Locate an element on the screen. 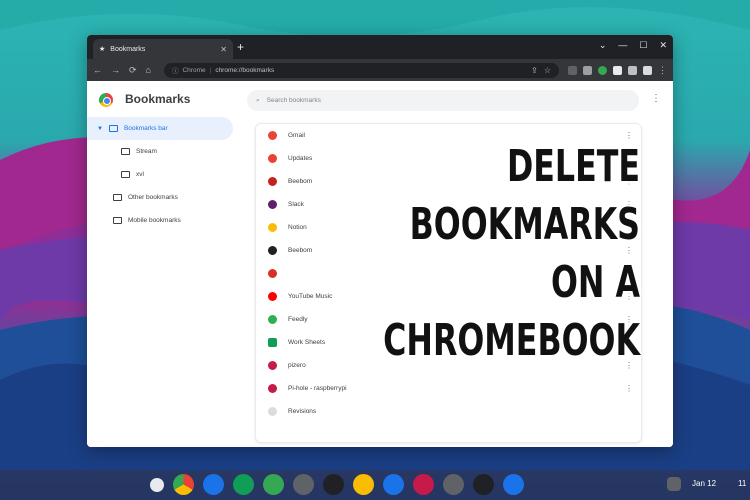 The width and height of the screenshot is (750, 500). sheets-icon is located at coordinates (243, 484).